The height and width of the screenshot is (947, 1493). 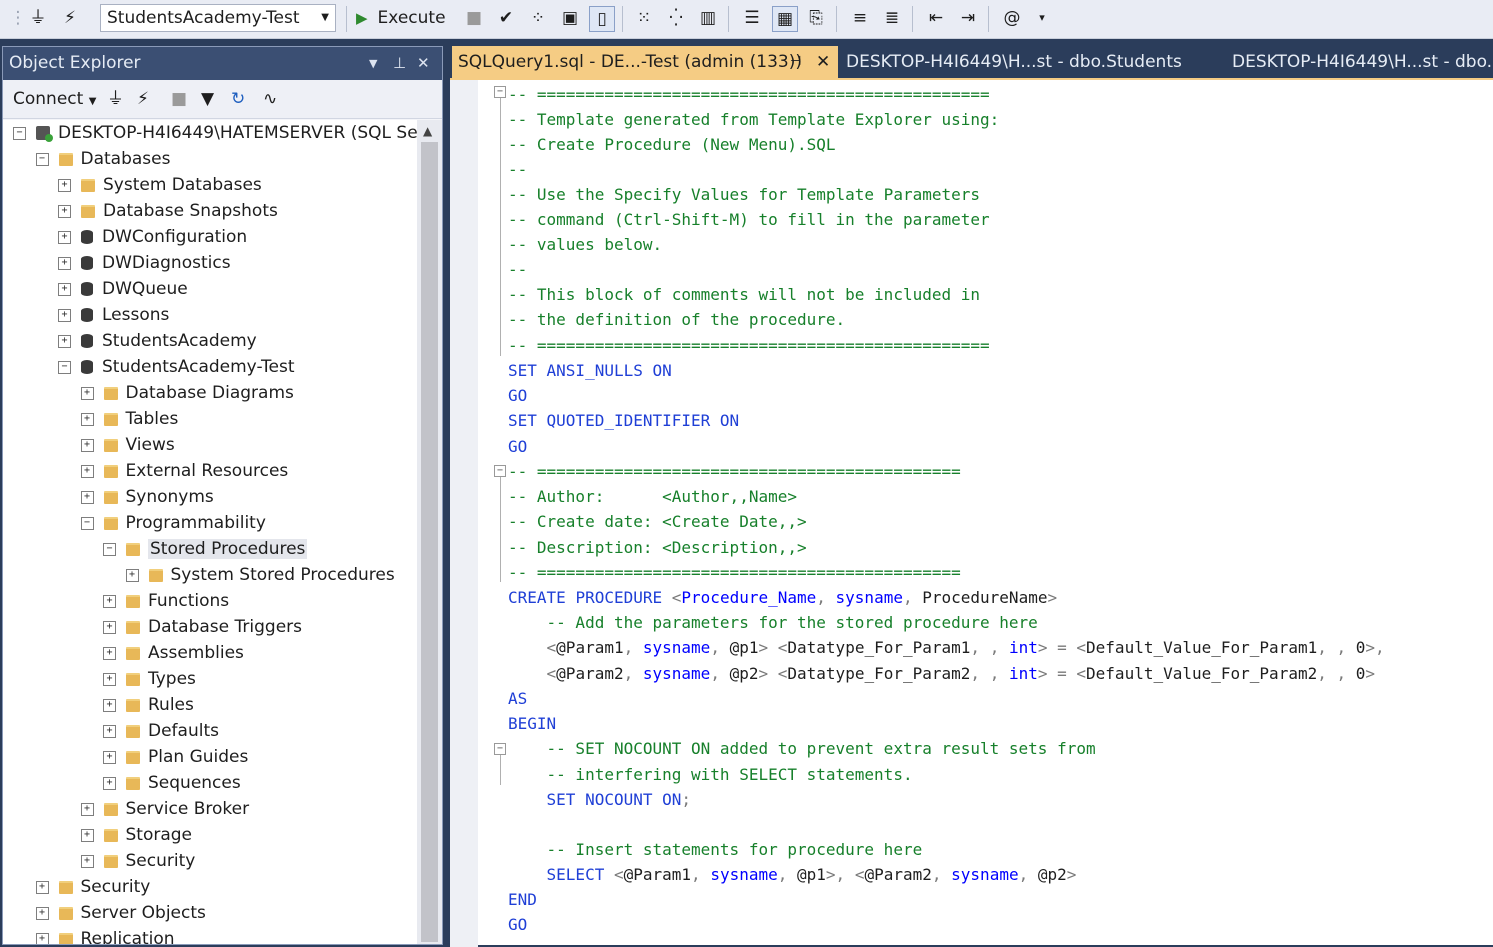 I want to click on execute-button: ▶ Execute, so click(x=401, y=18).